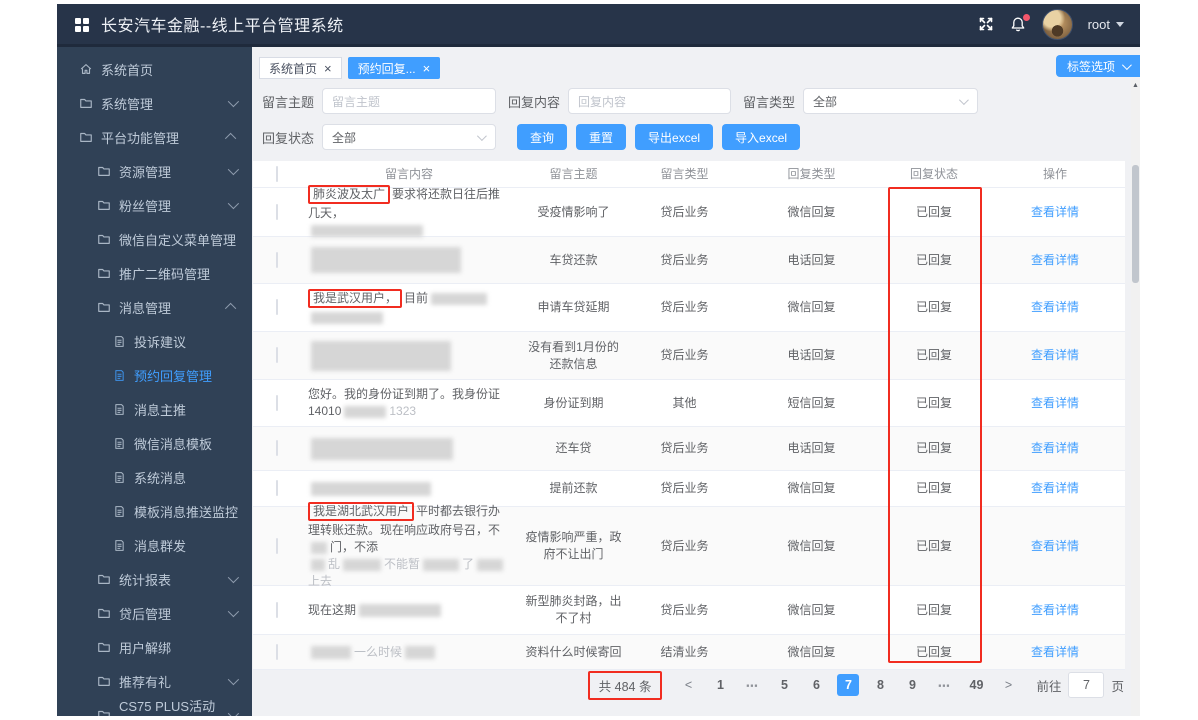  What do you see at coordinates (1106, 24) in the screenshot?
I see `user-menu: root` at bounding box center [1106, 24].